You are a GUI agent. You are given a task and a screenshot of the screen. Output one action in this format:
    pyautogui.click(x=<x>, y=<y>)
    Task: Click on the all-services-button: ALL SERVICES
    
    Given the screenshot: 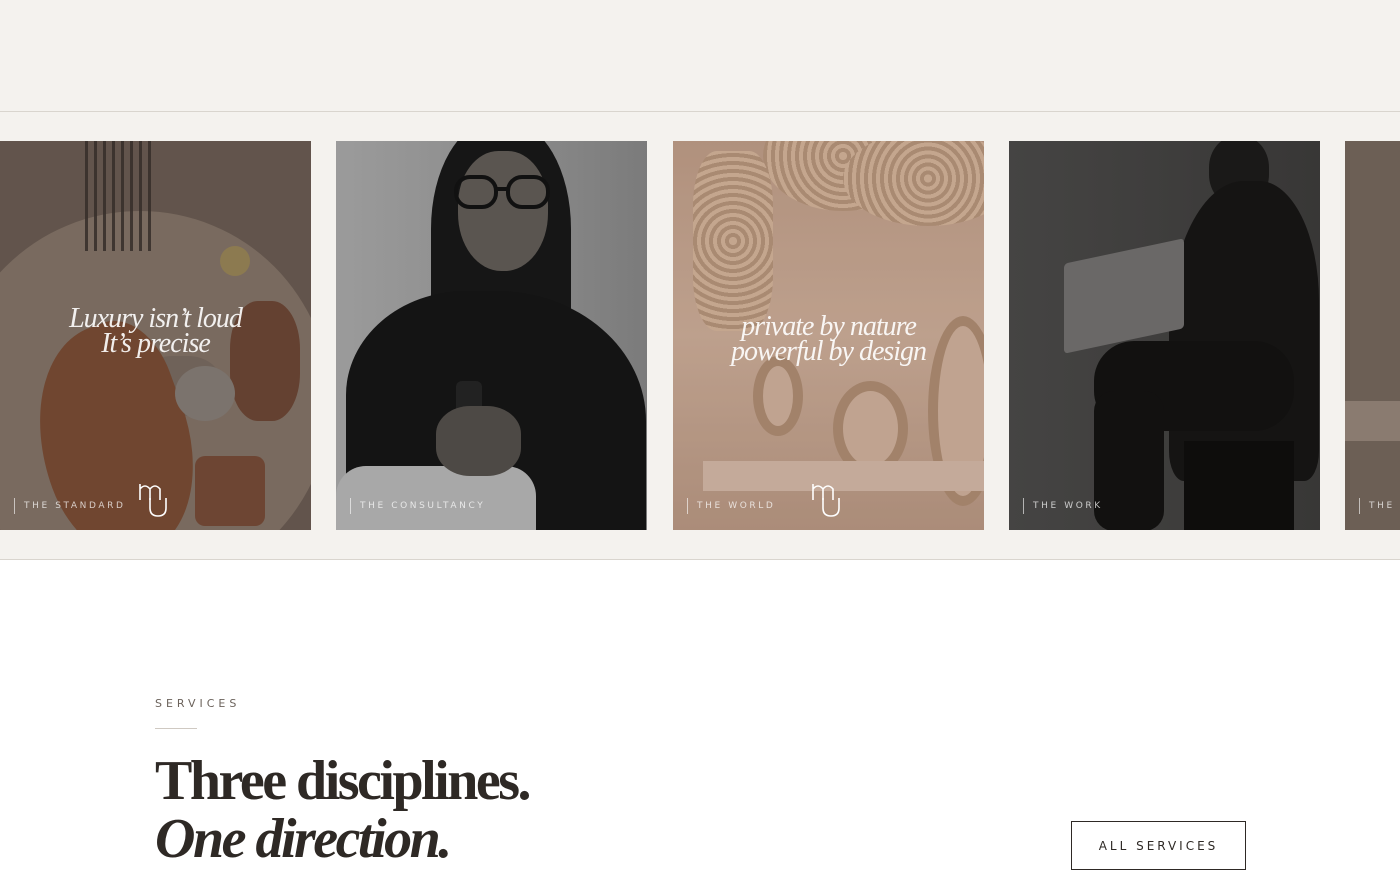 What is the action you would take?
    pyautogui.click(x=1158, y=845)
    